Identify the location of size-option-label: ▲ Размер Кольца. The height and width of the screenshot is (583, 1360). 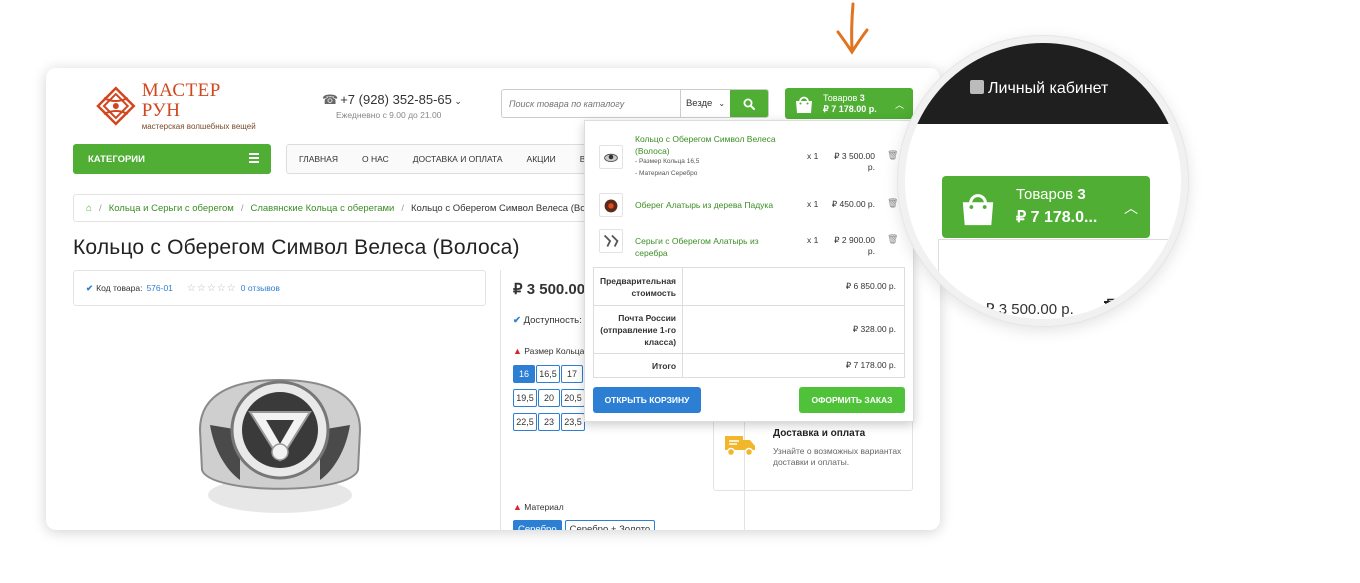
(549, 351).